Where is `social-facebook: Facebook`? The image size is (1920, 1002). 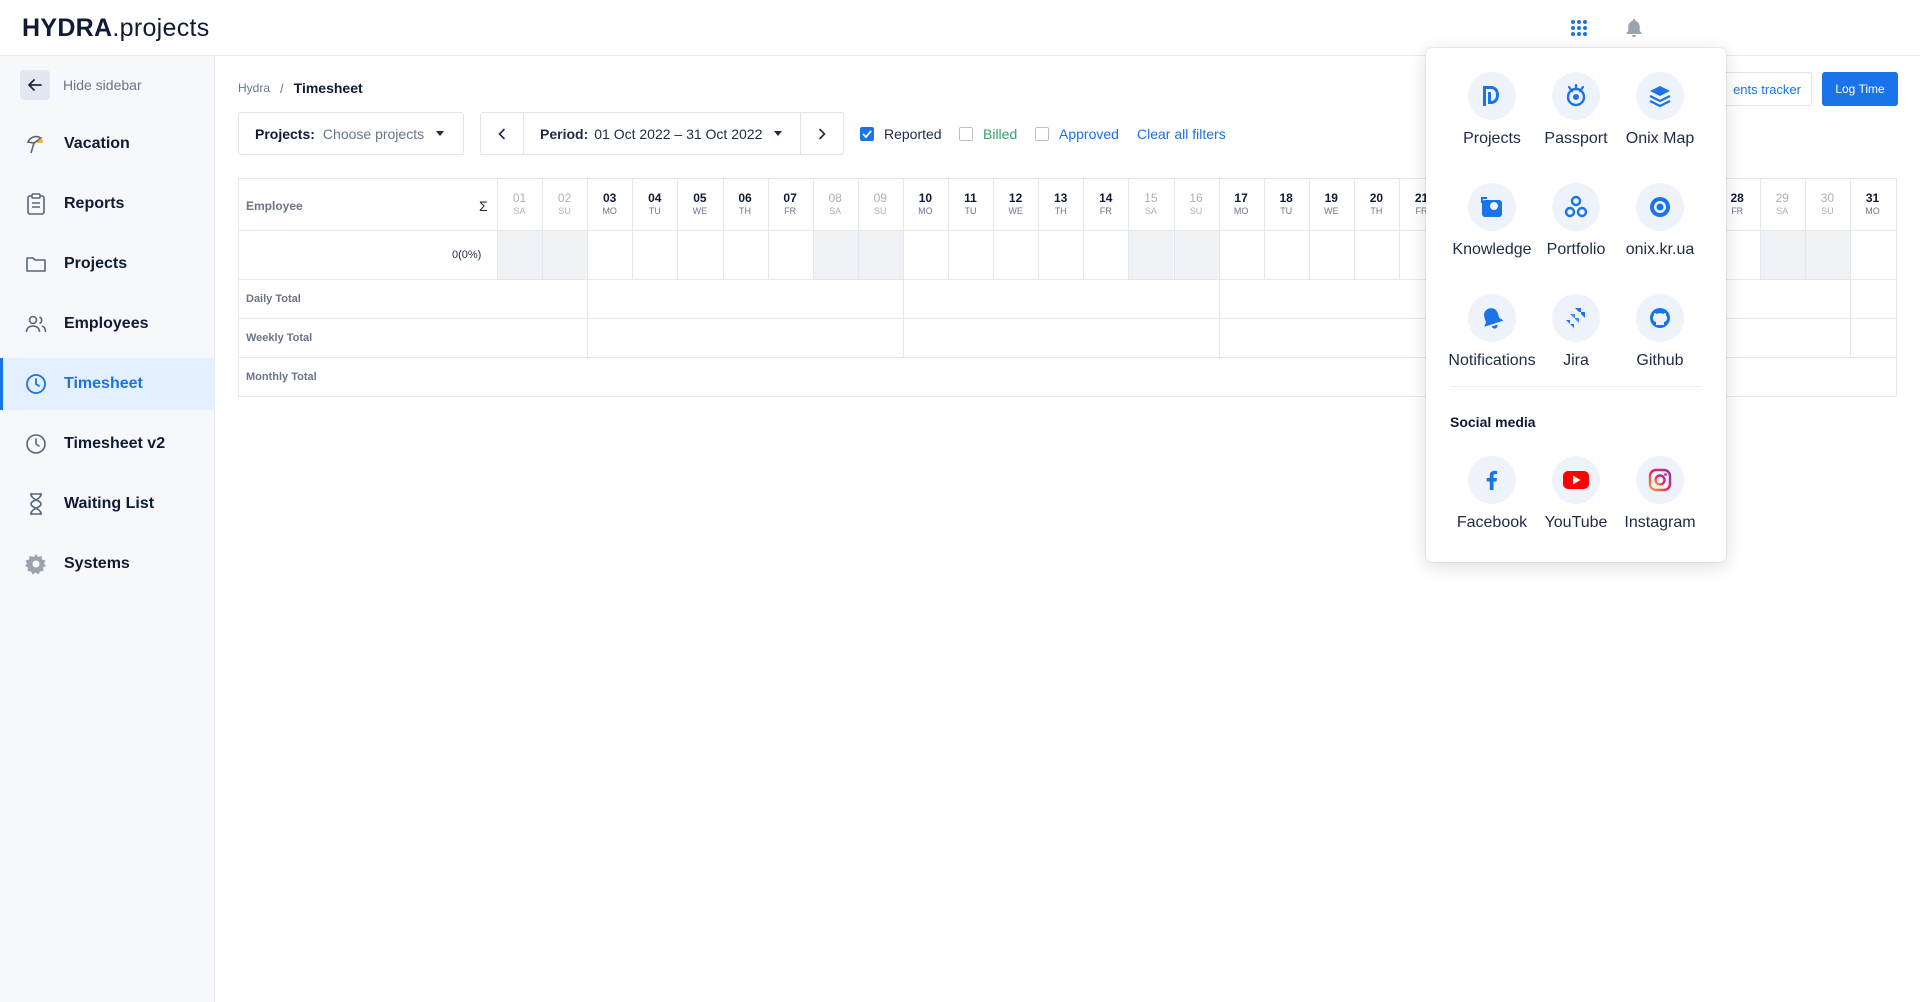 social-facebook: Facebook is located at coordinates (1492, 494).